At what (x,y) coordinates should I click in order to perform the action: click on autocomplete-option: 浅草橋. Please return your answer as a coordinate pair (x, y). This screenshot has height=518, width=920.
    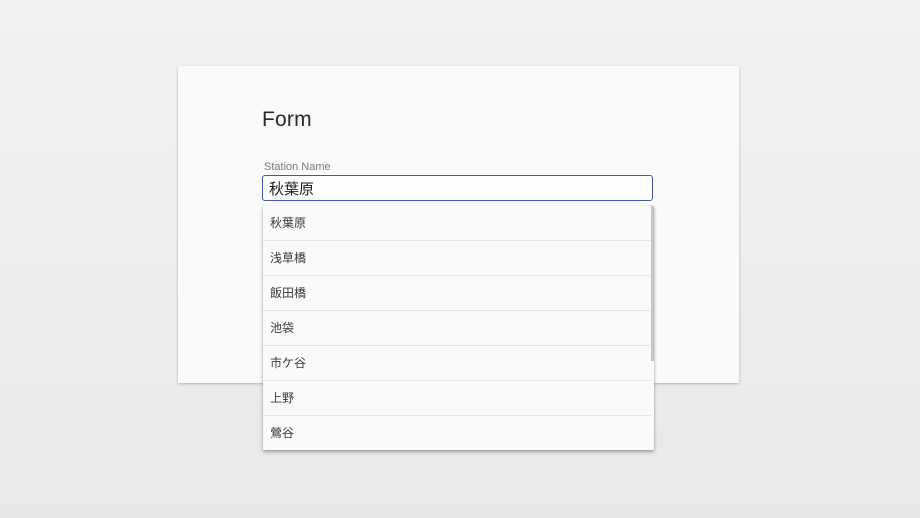
    Looking at the image, I should click on (457, 258).